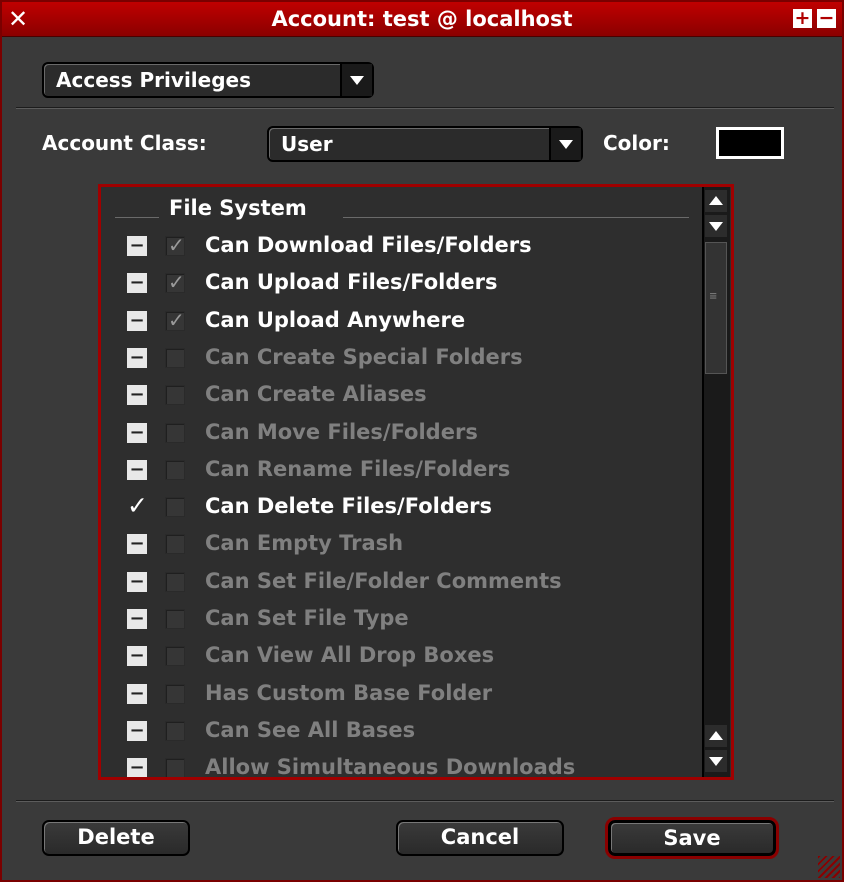 The image size is (844, 882). What do you see at coordinates (153, 80) in the screenshot?
I see `view-popup-value: Access Privileges` at bounding box center [153, 80].